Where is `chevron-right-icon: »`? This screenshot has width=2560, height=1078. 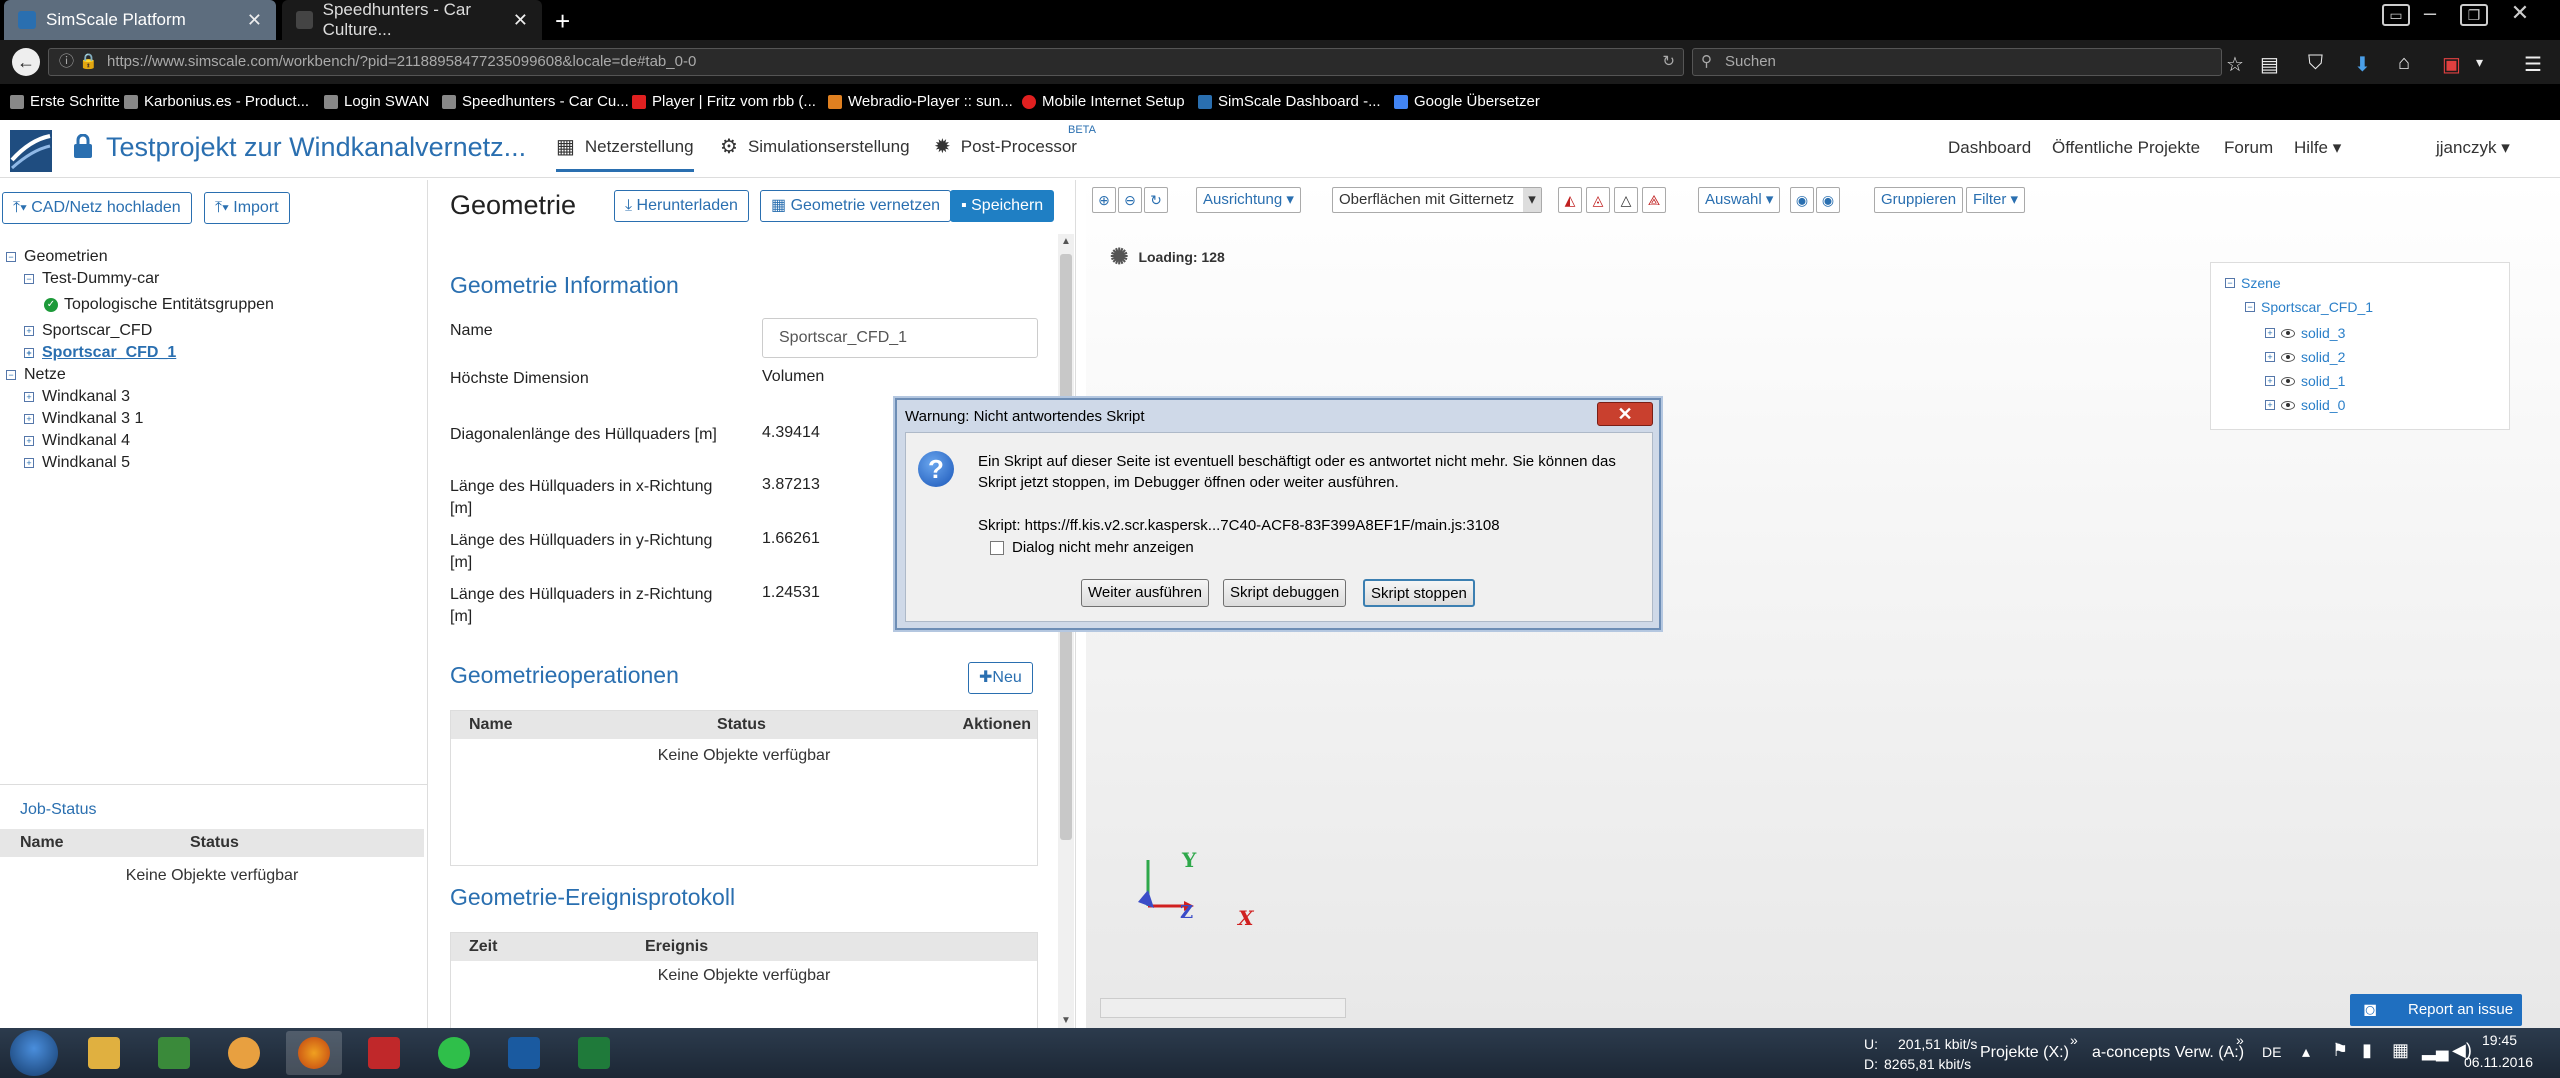 chevron-right-icon: » is located at coordinates (2240, 1040).